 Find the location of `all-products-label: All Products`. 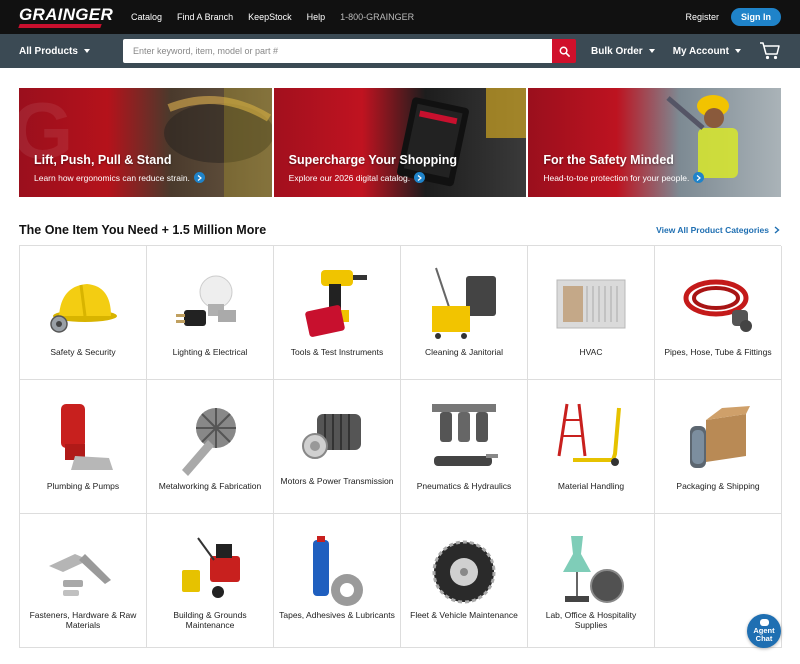

all-products-label: All Products is located at coordinates (48, 51).